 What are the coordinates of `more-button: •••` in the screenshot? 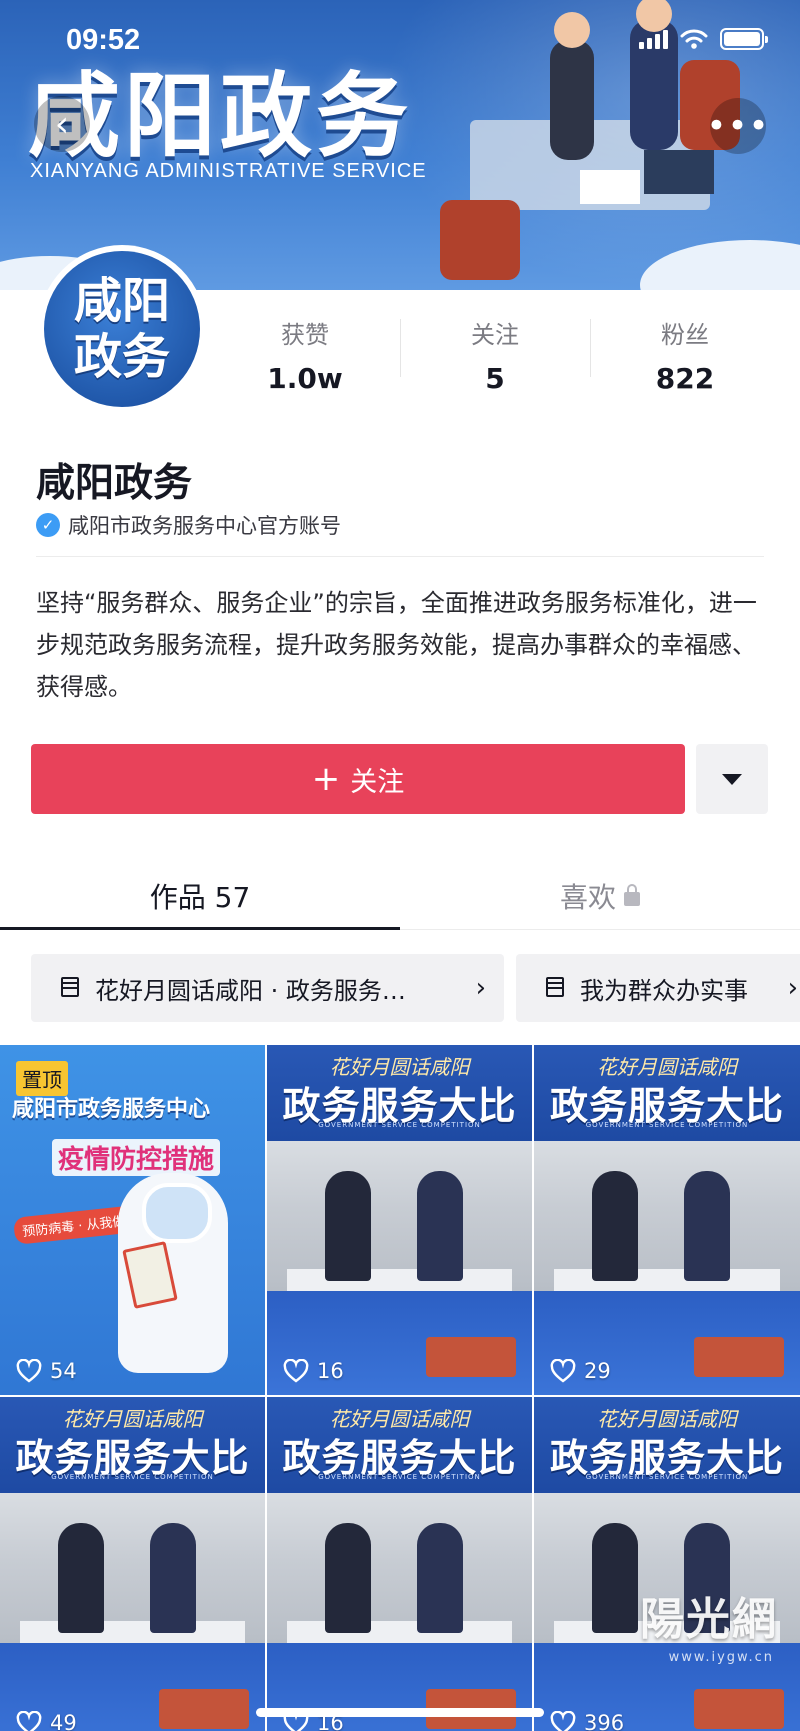 It's located at (737, 126).